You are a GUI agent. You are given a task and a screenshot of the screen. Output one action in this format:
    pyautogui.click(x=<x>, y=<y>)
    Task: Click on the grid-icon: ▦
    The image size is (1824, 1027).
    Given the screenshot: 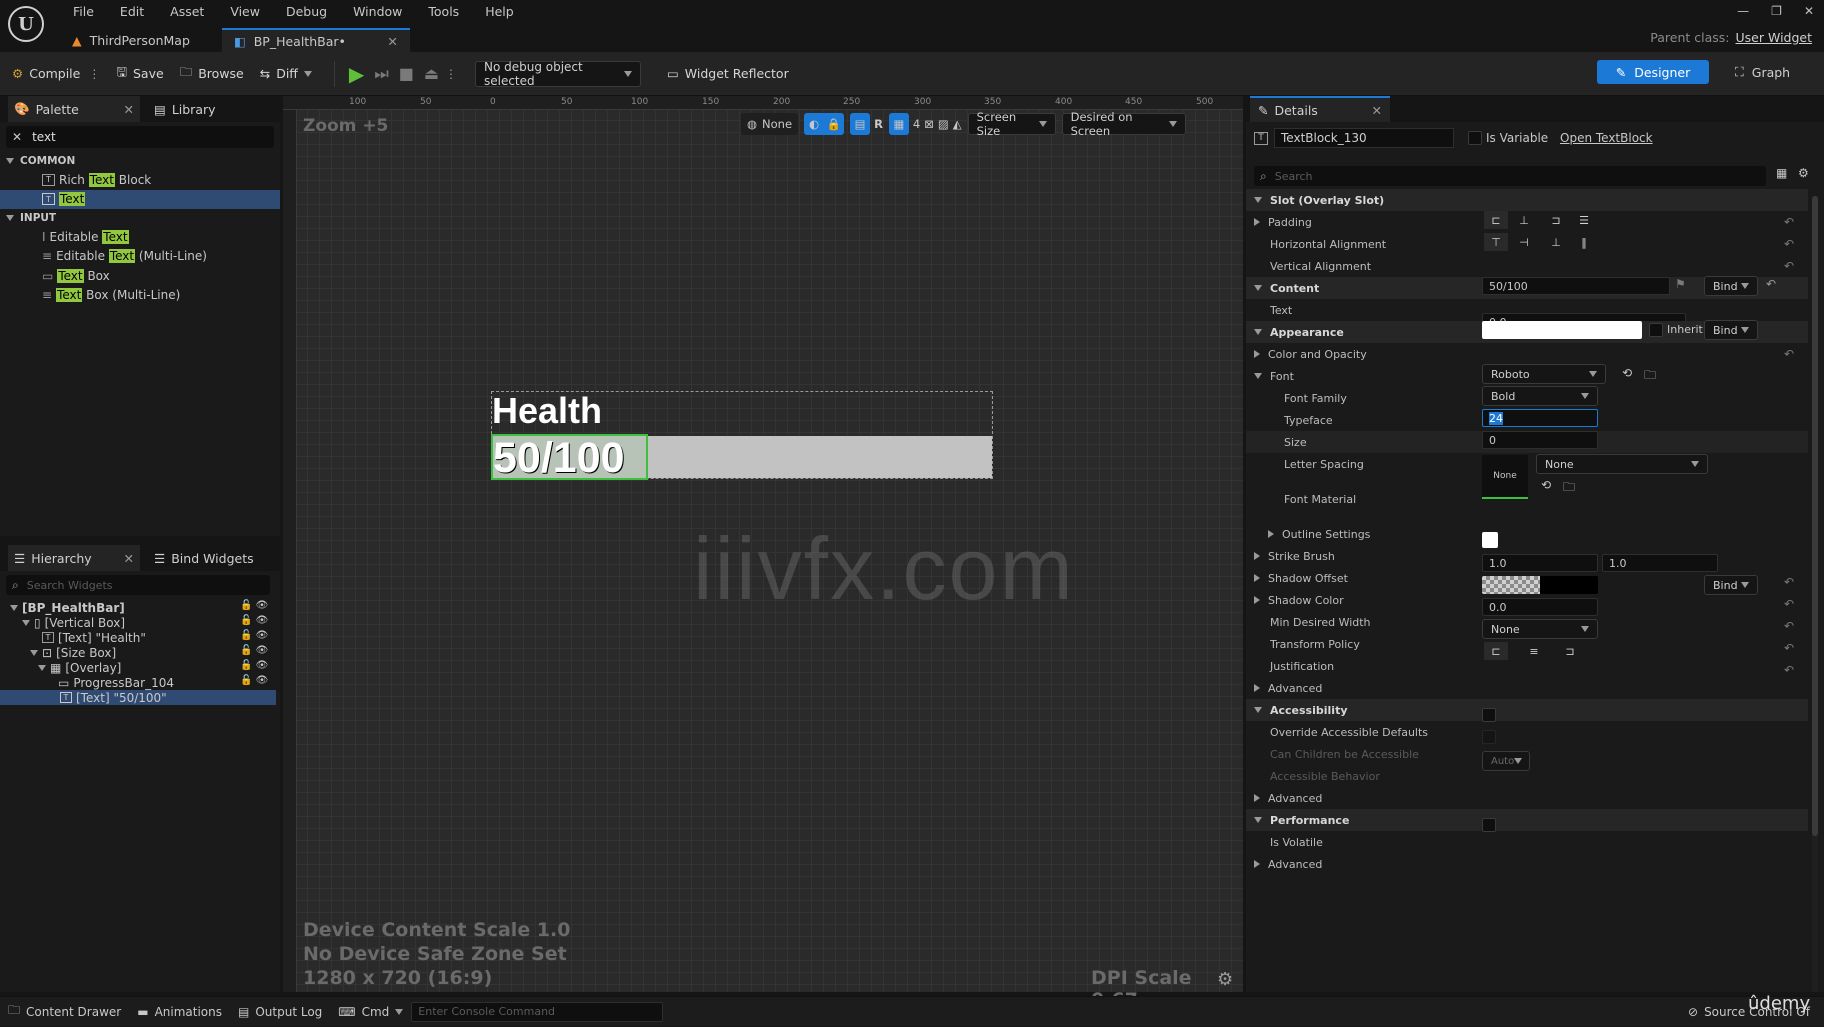 What is the action you would take?
    pyautogui.click(x=898, y=124)
    